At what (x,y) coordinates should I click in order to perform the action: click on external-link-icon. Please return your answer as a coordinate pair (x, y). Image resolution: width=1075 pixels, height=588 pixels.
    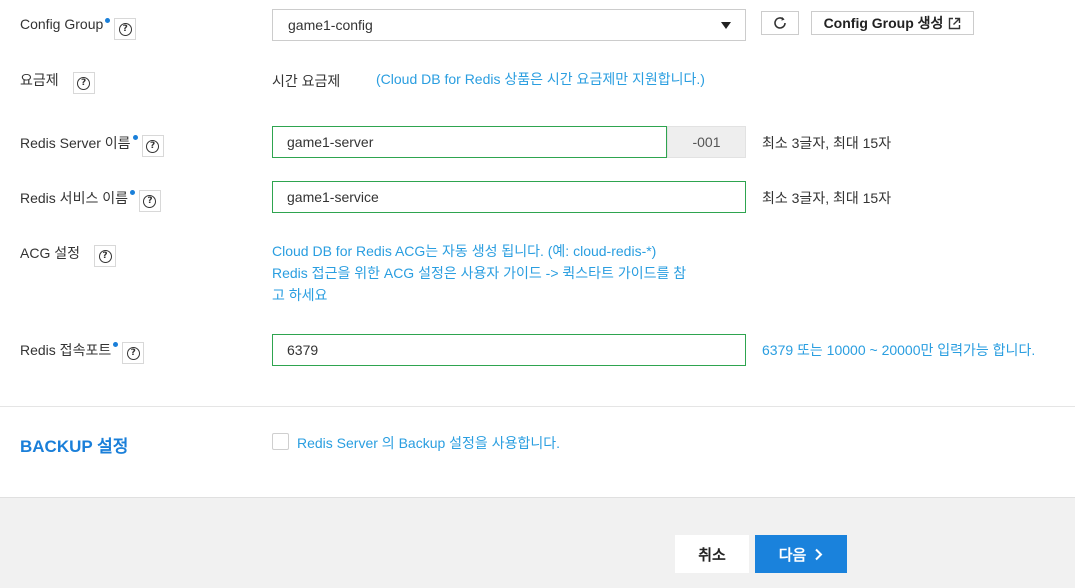
    Looking at the image, I should click on (954, 23).